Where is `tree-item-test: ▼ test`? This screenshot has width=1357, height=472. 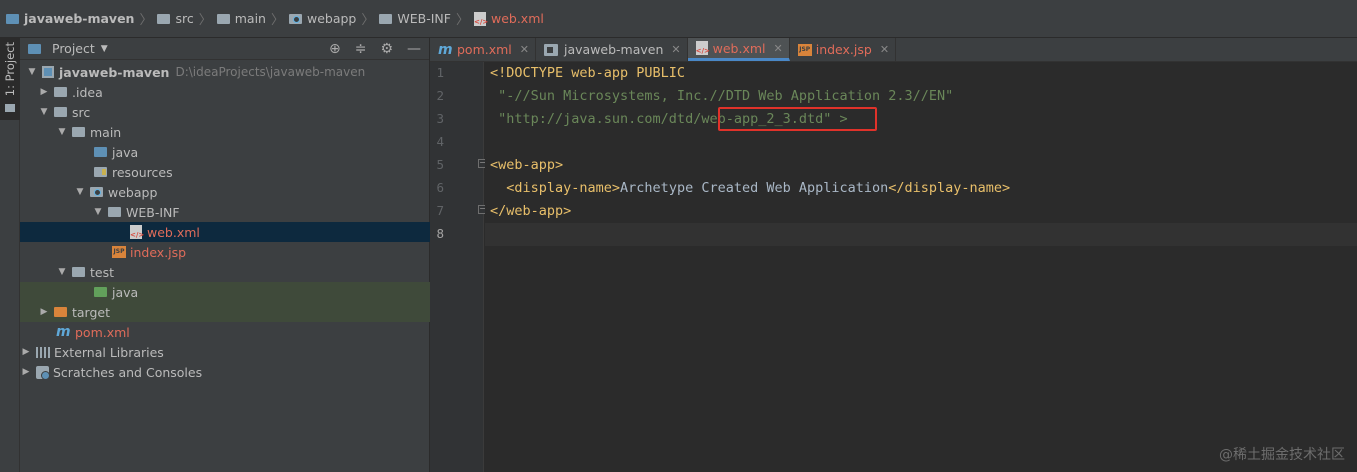
tree-item-test: ▼ test is located at coordinates (225, 272).